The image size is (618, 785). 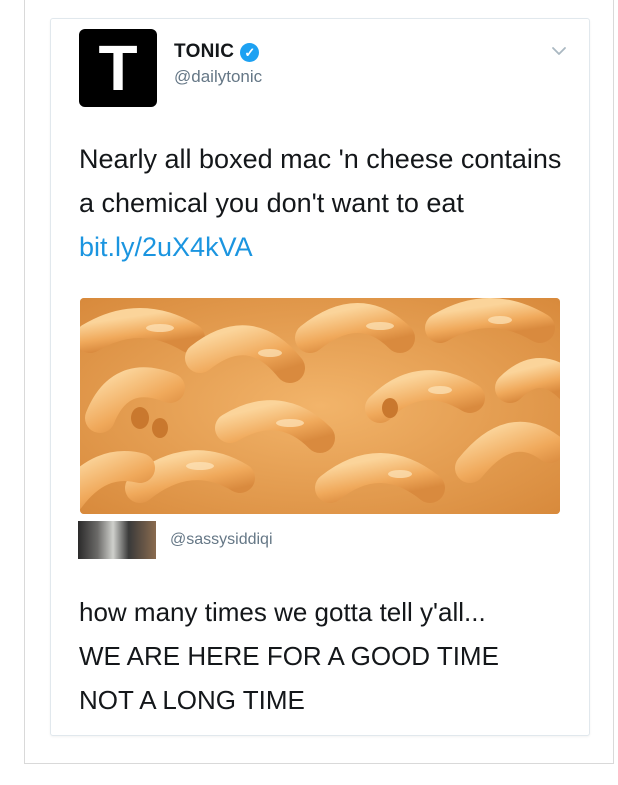 What do you see at coordinates (289, 656) in the screenshot?
I see `reply-line-2: WE ARE HERE FOR A GOOD TIME` at bounding box center [289, 656].